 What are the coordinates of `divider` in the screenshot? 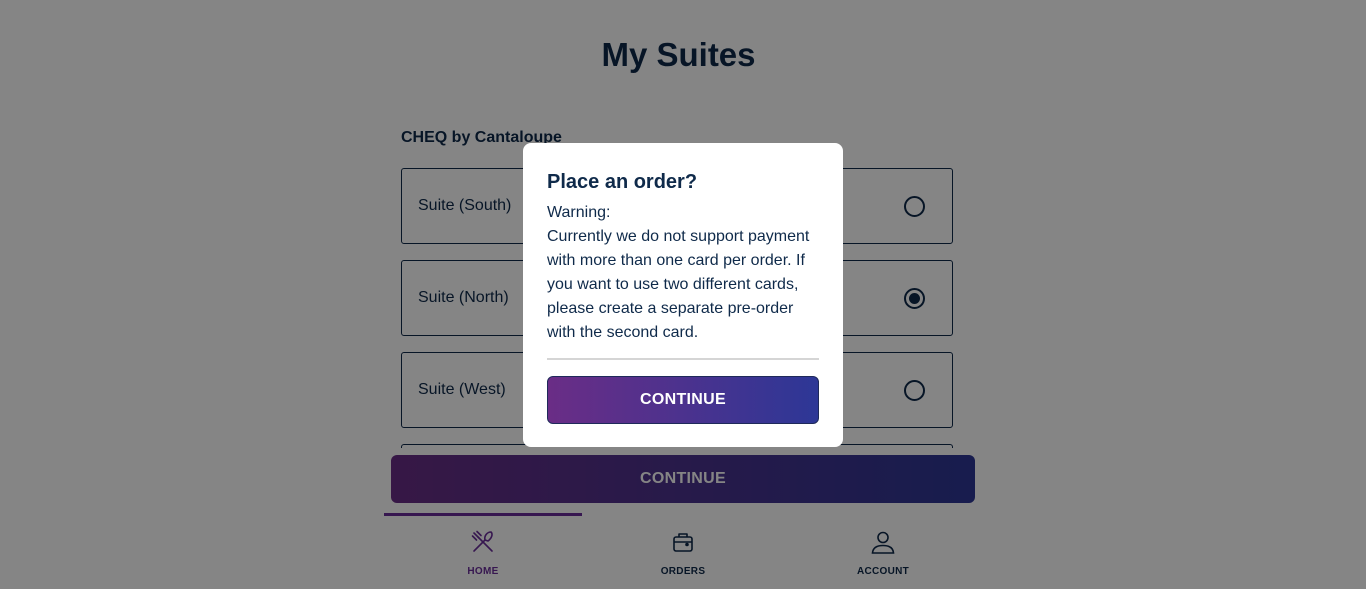 It's located at (683, 359).